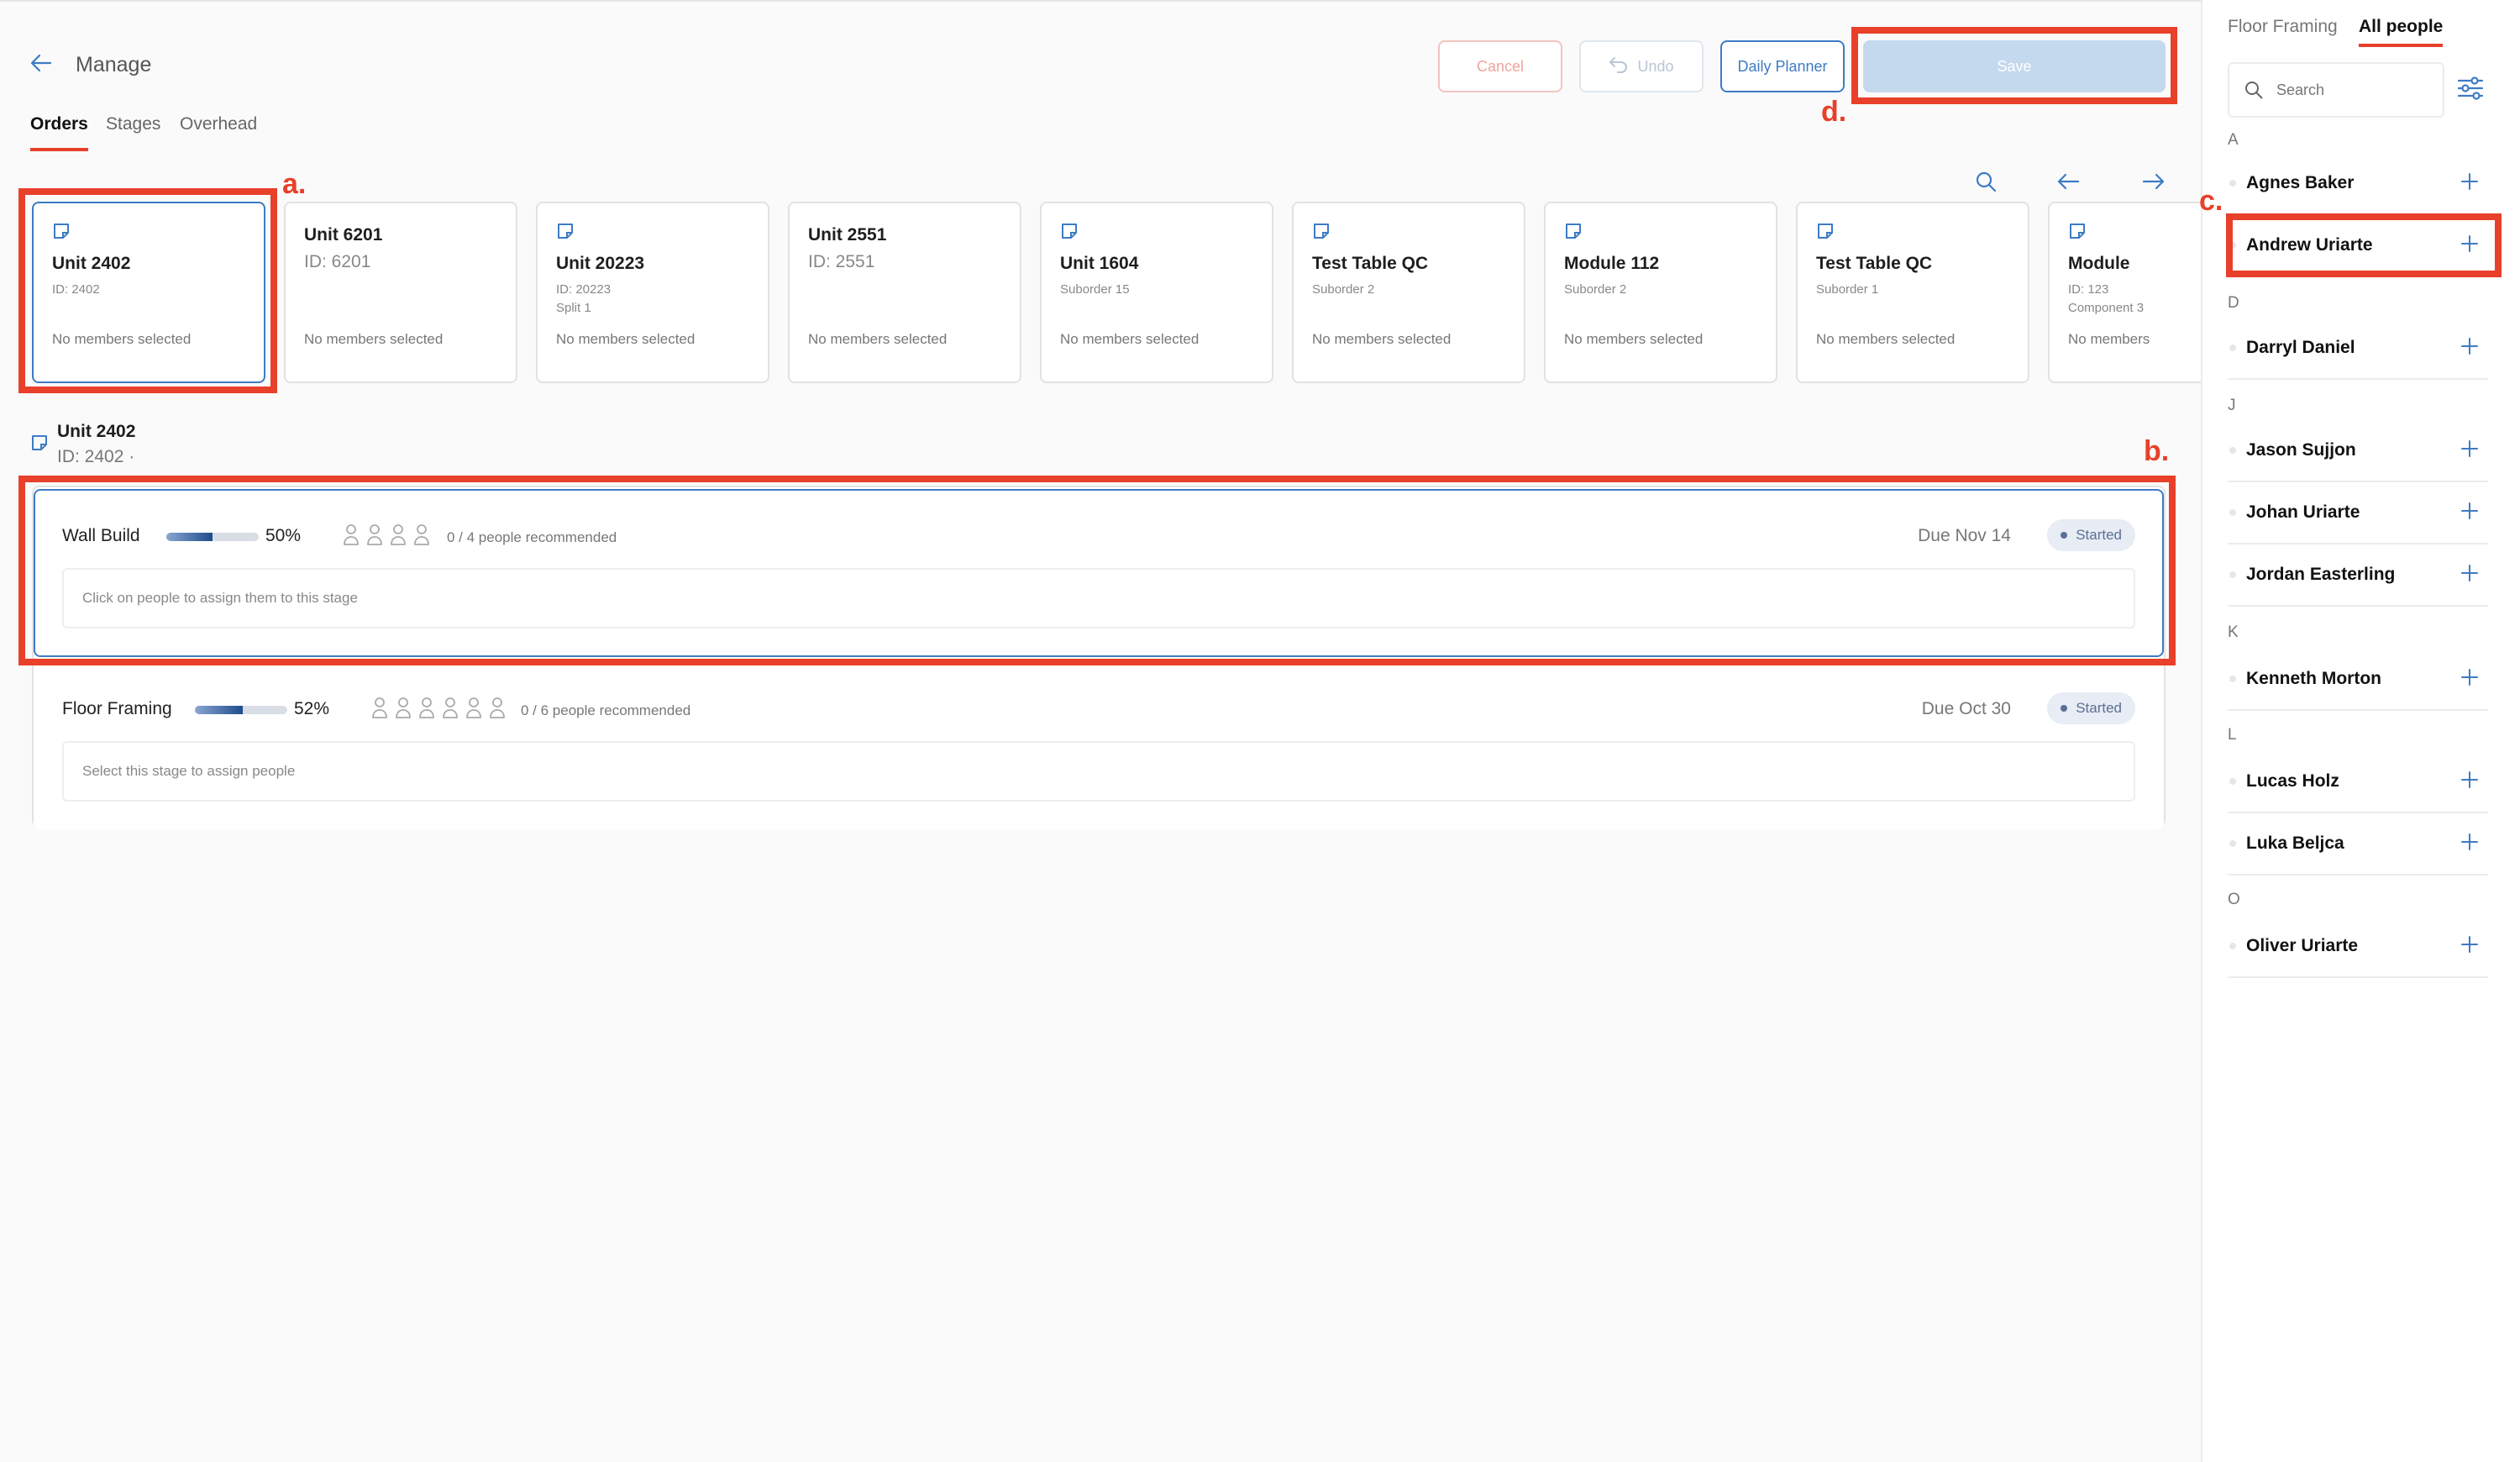  Describe the element at coordinates (2358, 845) in the screenshot. I see `person-item: Luka Beljca` at that location.